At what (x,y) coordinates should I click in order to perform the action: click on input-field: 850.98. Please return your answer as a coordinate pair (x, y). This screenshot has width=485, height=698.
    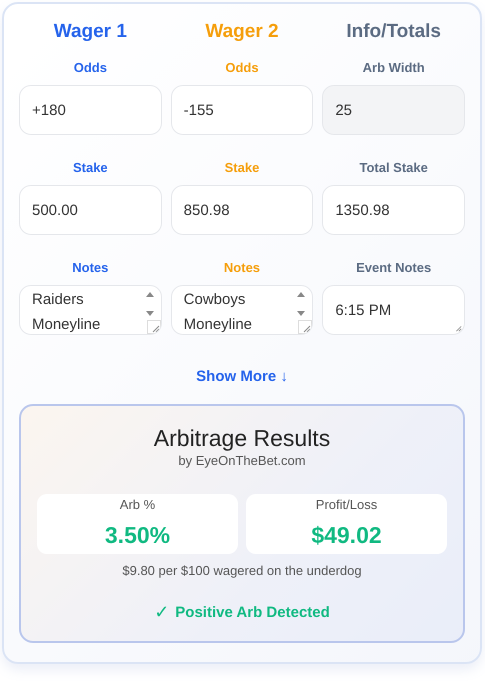
    Looking at the image, I should click on (242, 210).